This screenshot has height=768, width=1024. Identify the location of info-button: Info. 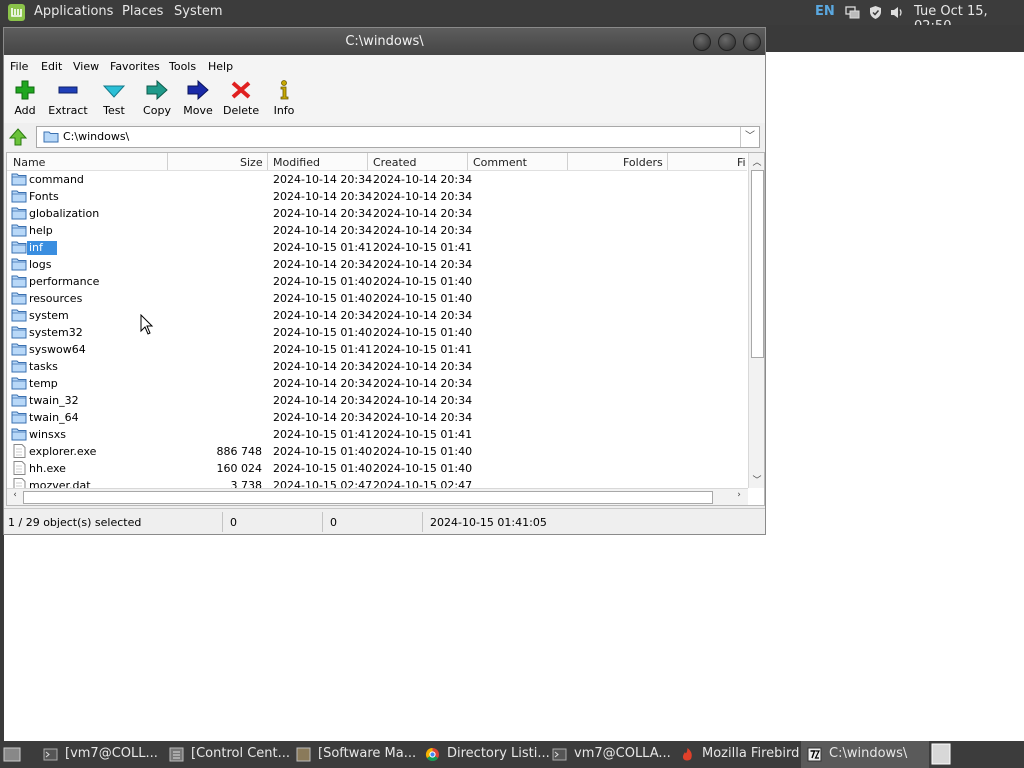
(284, 101).